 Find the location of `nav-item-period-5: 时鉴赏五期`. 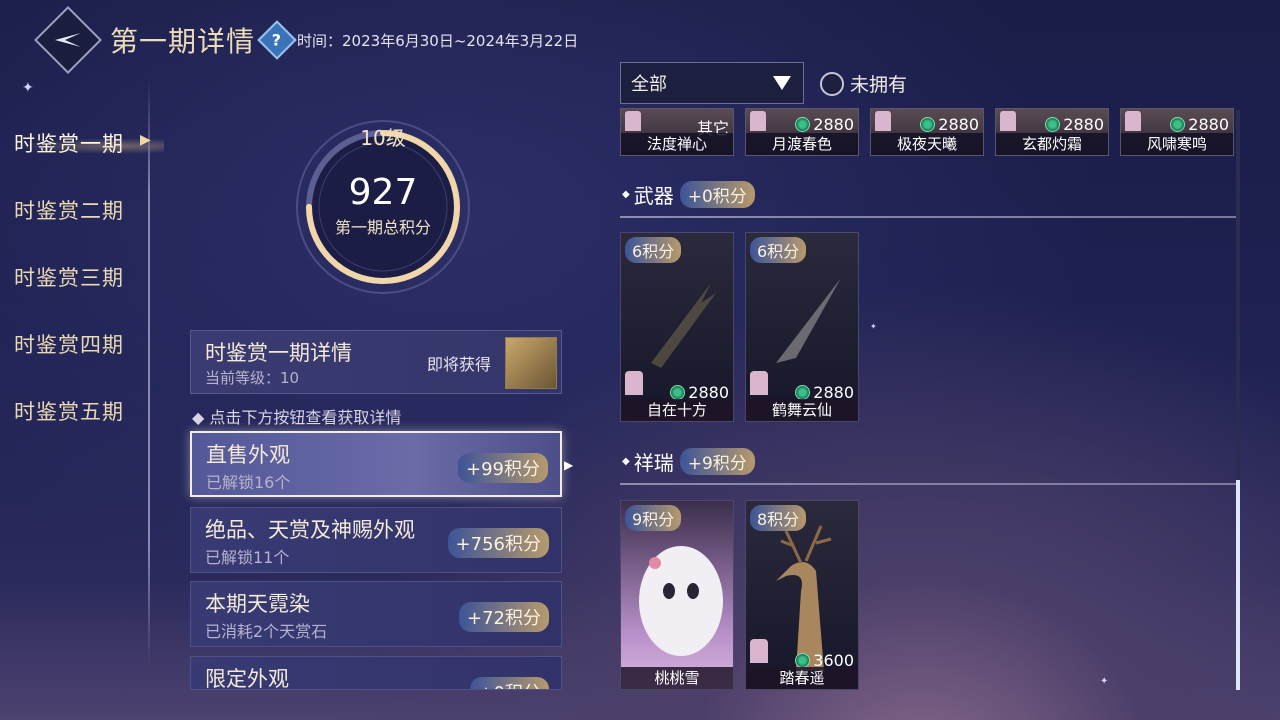

nav-item-period-5: 时鉴赏五期 is located at coordinates (69, 429).